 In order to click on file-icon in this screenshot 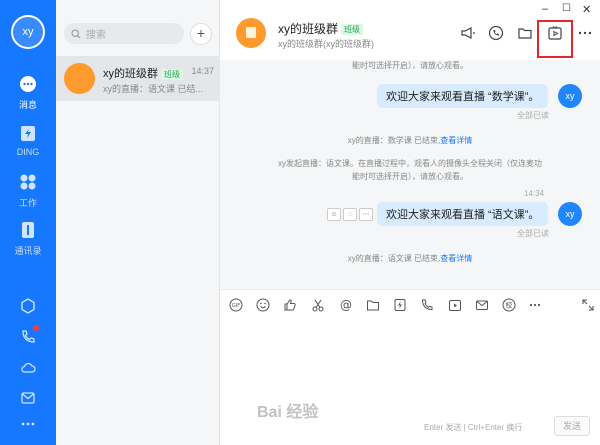, I will do `click(373, 305)`.